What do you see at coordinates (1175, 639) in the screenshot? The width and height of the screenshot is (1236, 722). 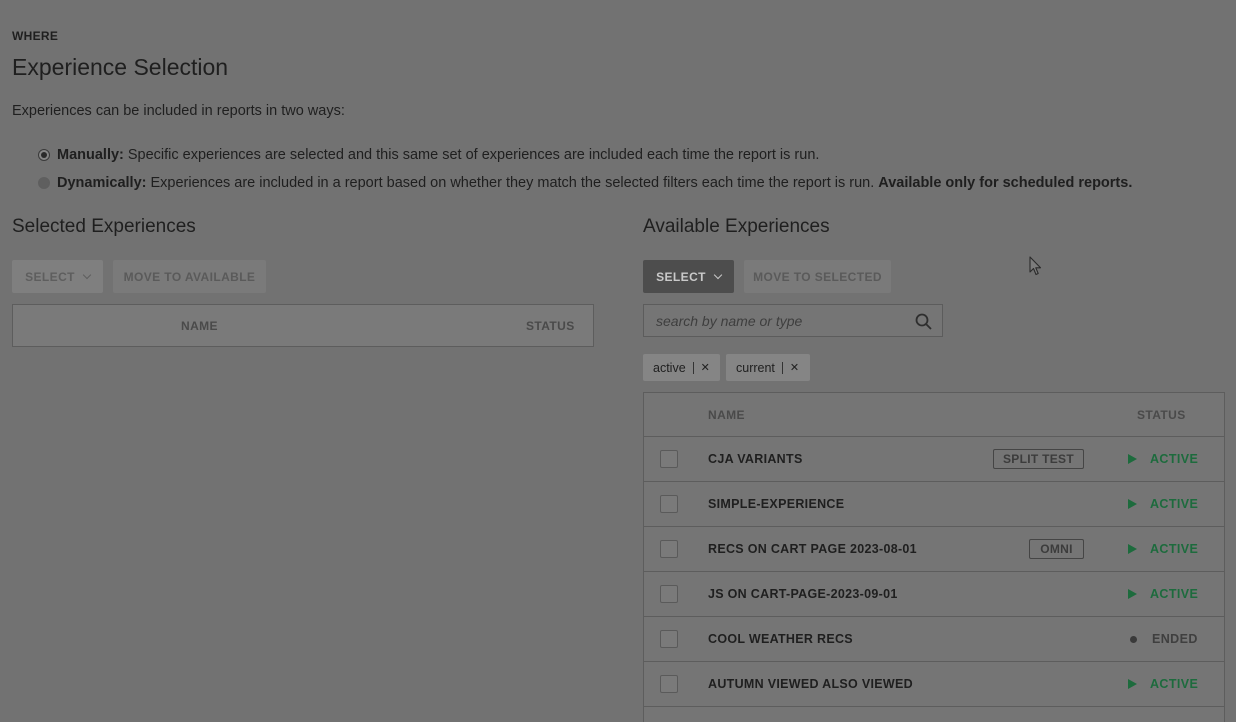 I see `status-text: ENDED` at bounding box center [1175, 639].